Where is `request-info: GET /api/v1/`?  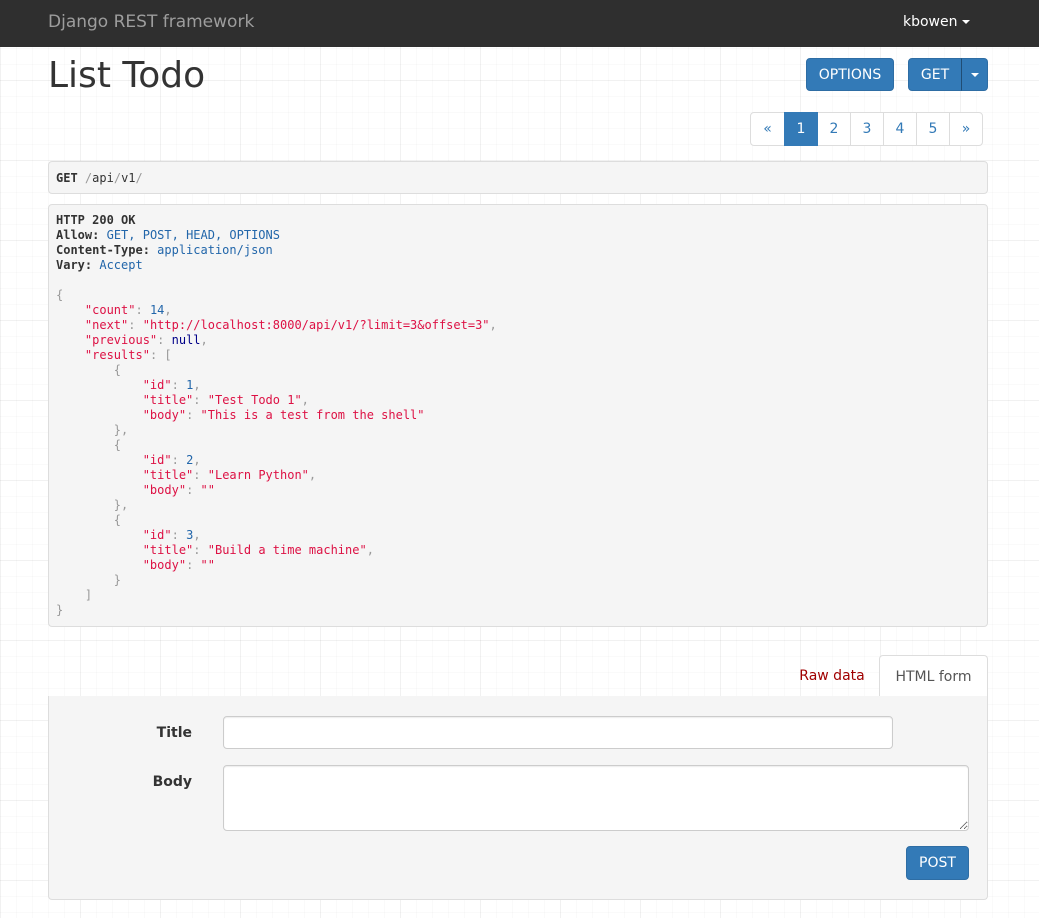
request-info: GET /api/v1/ is located at coordinates (518, 177).